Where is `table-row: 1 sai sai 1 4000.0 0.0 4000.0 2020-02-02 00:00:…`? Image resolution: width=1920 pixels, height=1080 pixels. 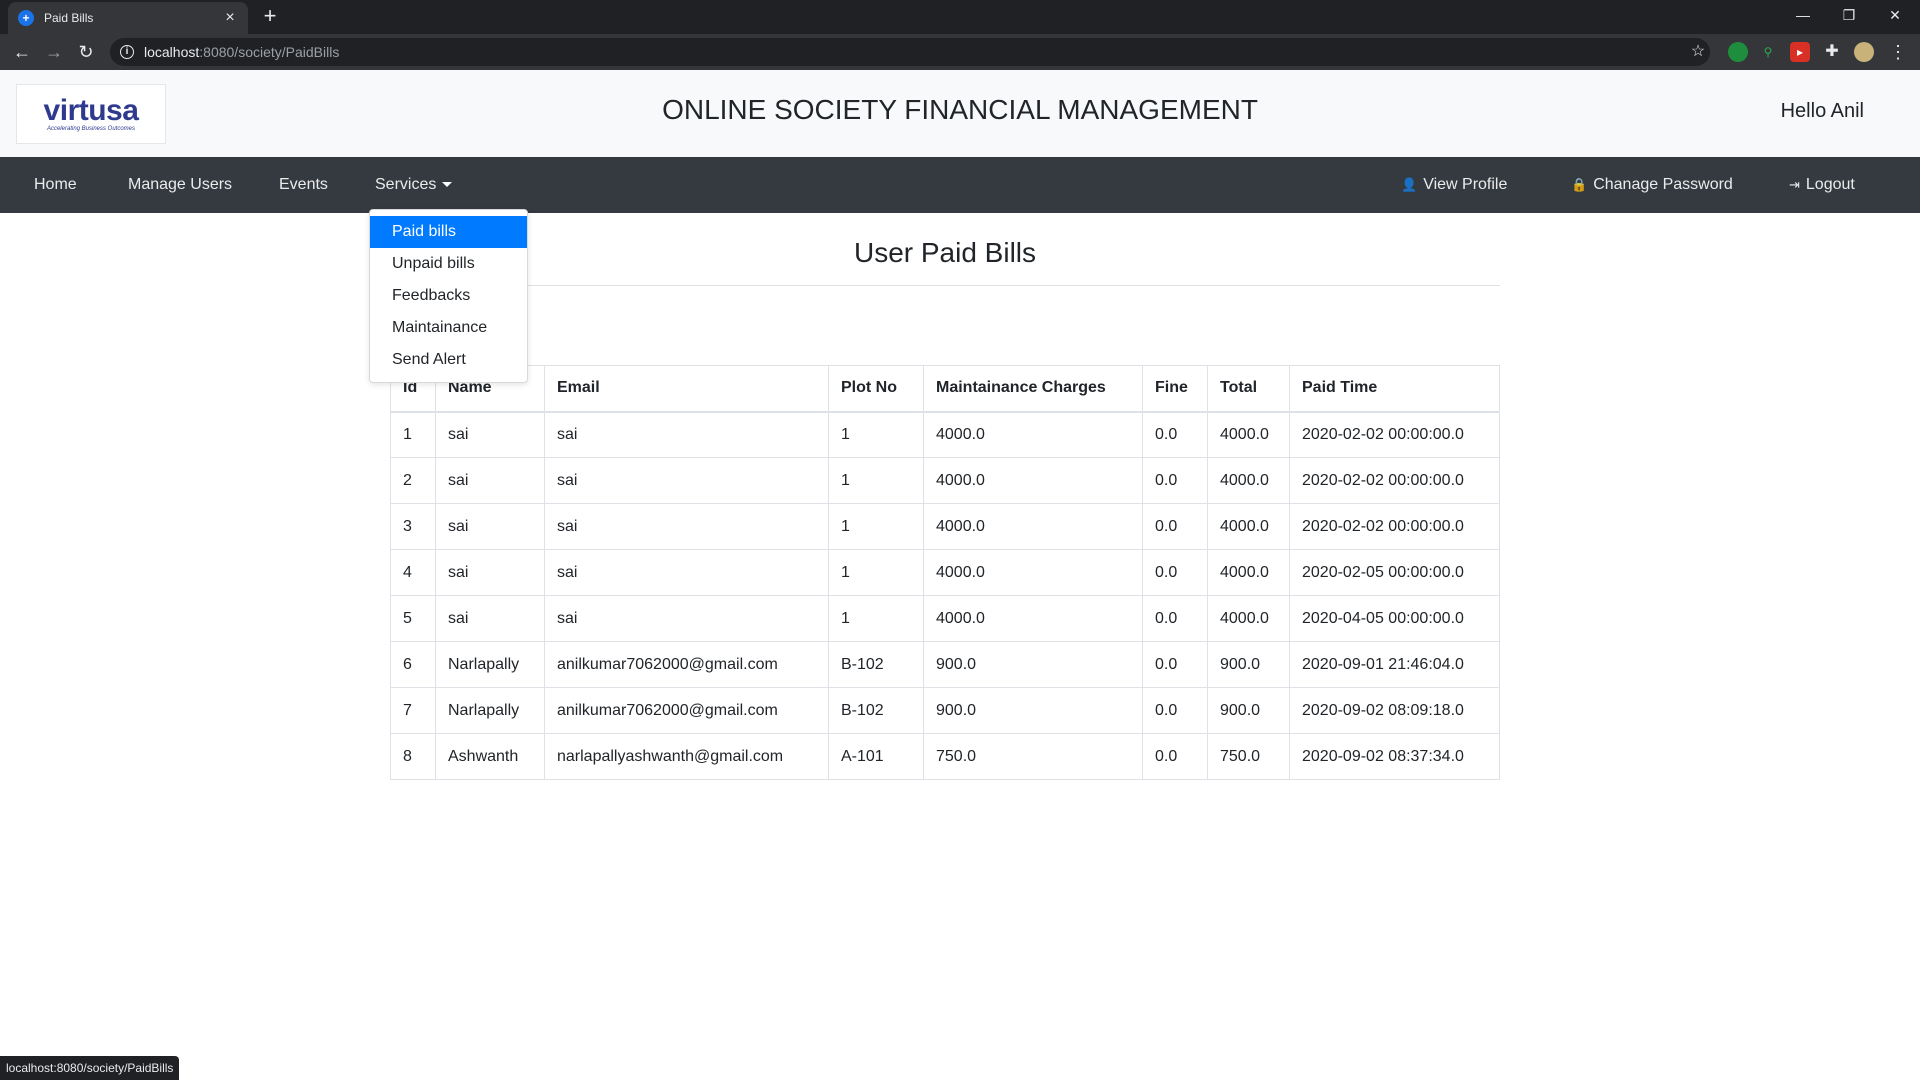
table-row: 1 sai sai 1 4000.0 0.0 4000.0 2020-02-02 00:00:… is located at coordinates (945, 434).